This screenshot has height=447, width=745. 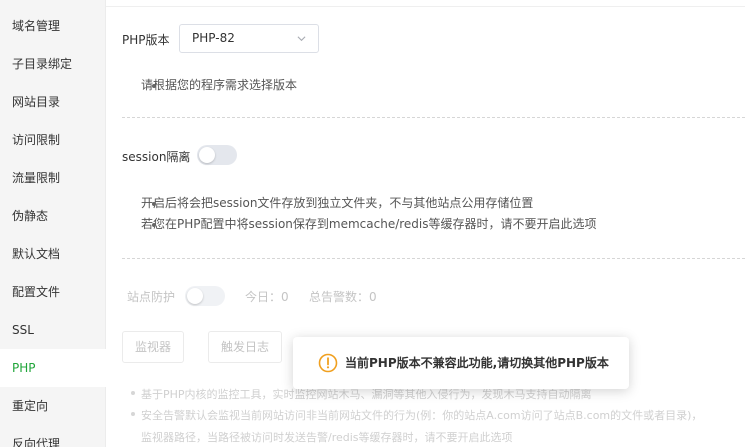 I want to click on sidebar-item-domain: 域名管理, so click(x=53, y=26).